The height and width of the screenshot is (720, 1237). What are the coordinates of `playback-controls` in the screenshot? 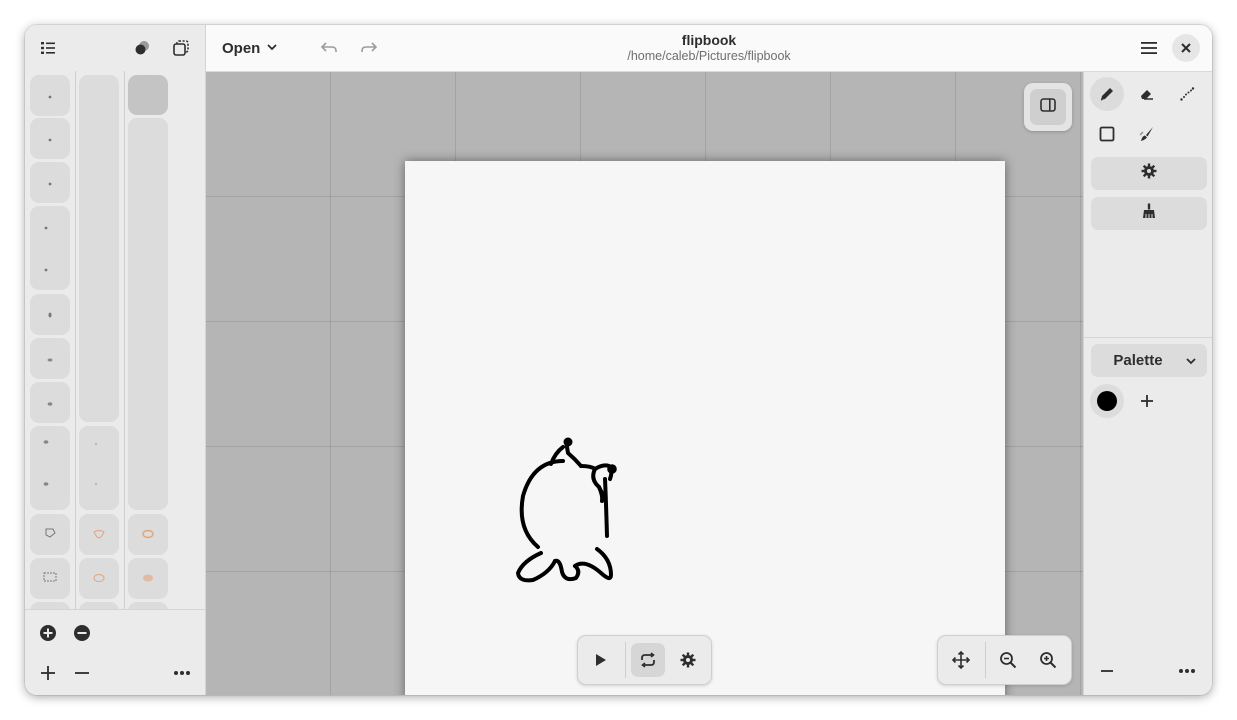 It's located at (644, 660).